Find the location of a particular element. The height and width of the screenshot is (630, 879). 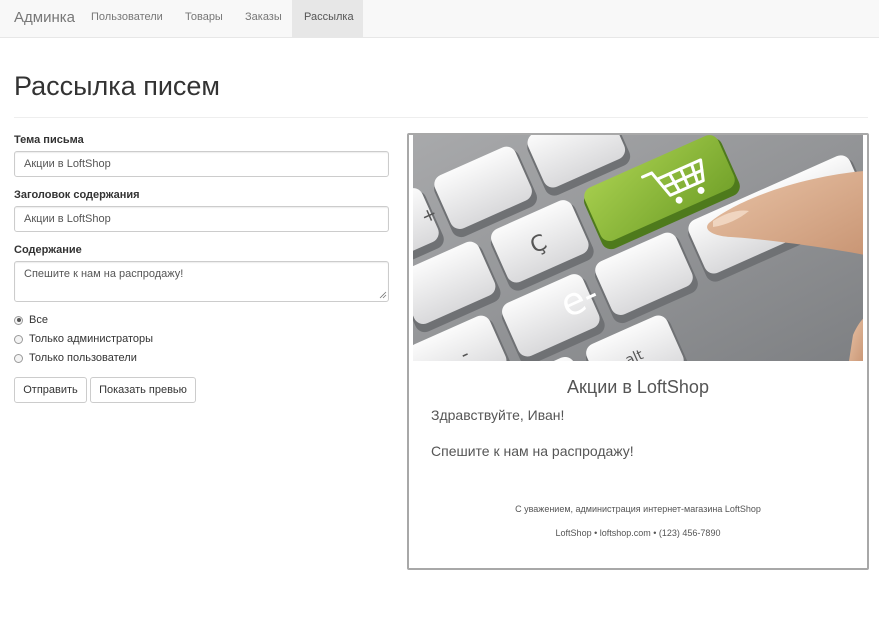

recipients-users-label: Только пользователи is located at coordinates (83, 358).